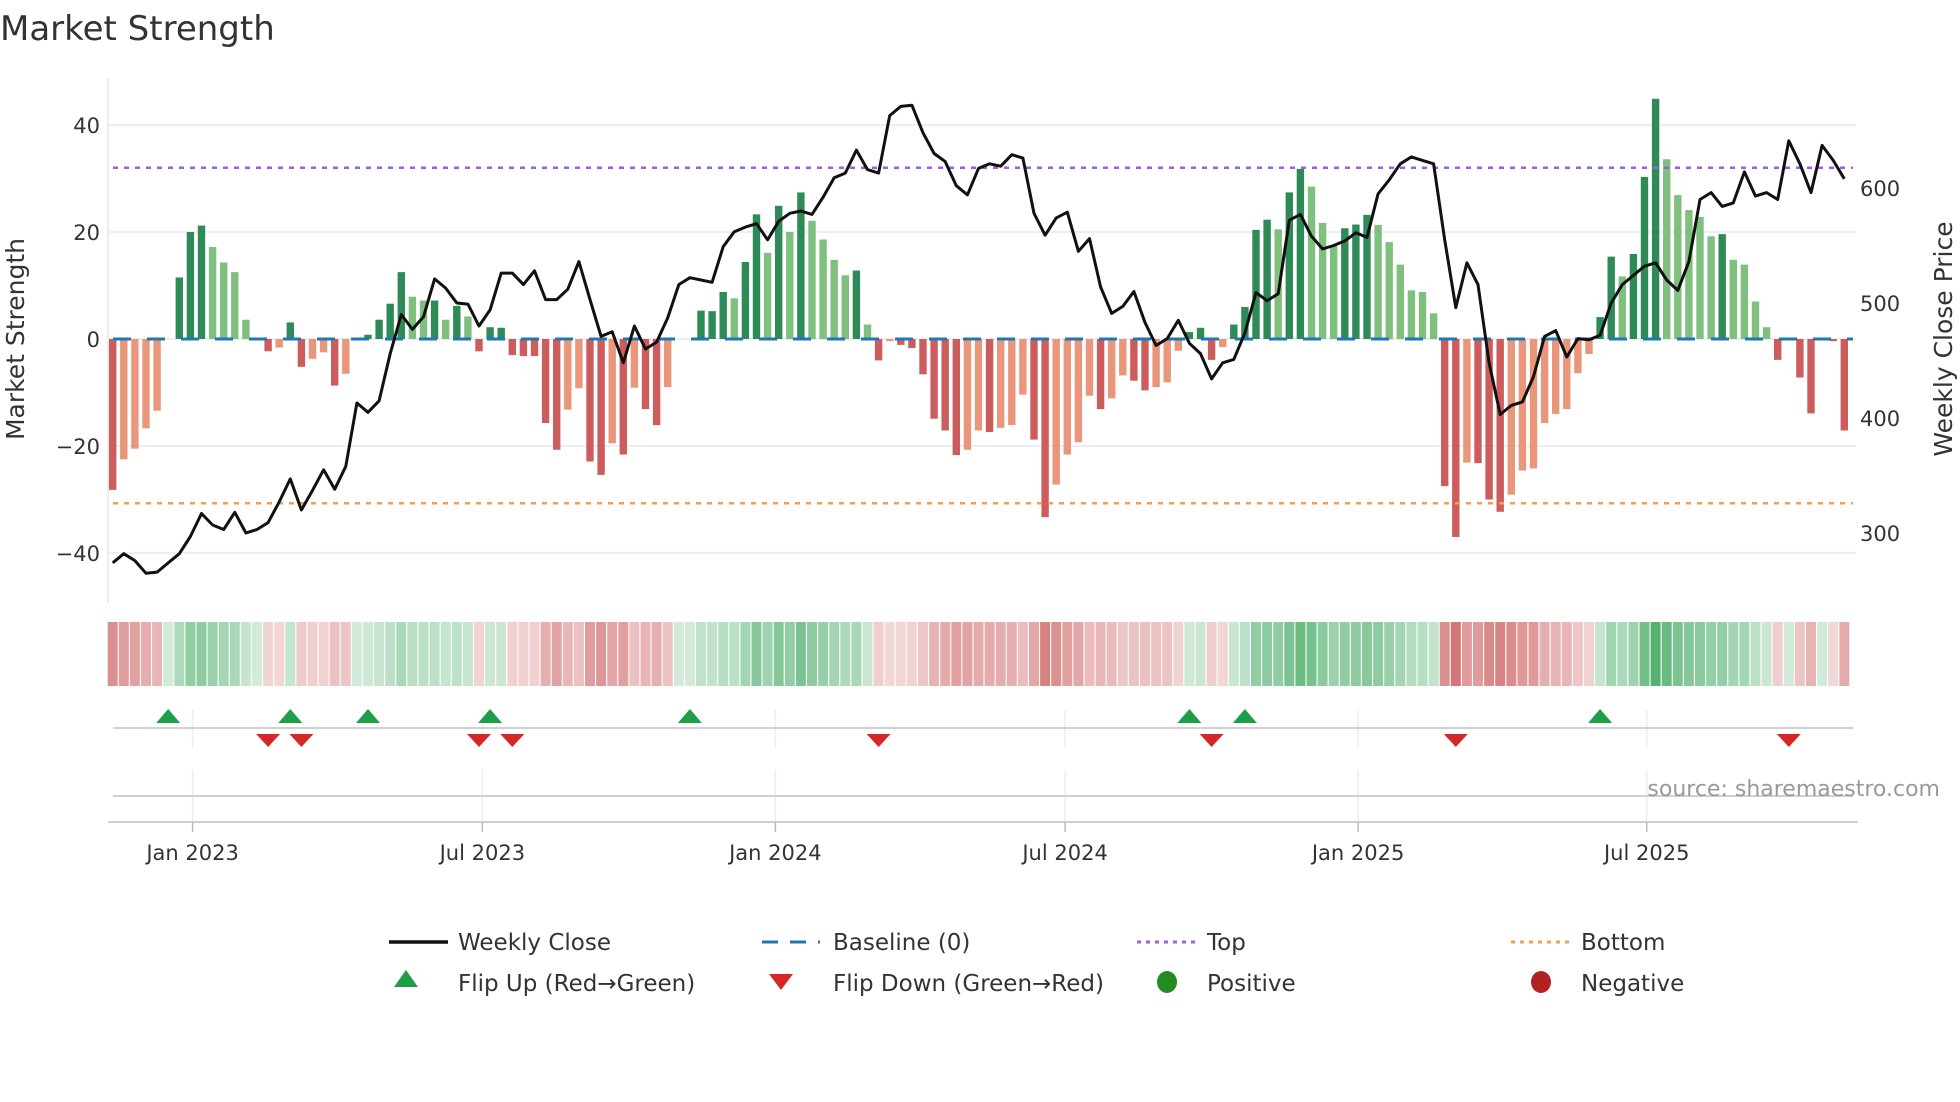 Image resolution: width=1960 pixels, height=1102 pixels. Describe the element at coordinates (1541, 982) in the screenshot. I see `negative-dot-icon` at that location.